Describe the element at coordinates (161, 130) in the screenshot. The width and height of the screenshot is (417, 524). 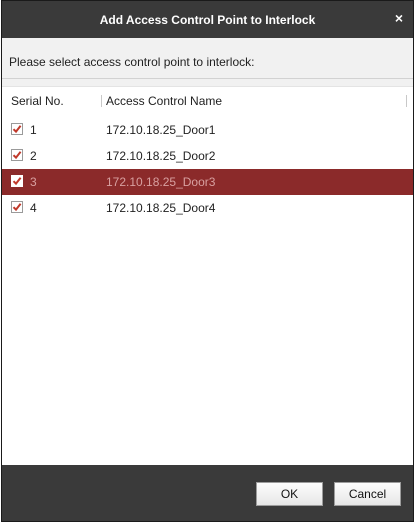
I see `access-control-name: 172.10.18.25_Door1` at that location.